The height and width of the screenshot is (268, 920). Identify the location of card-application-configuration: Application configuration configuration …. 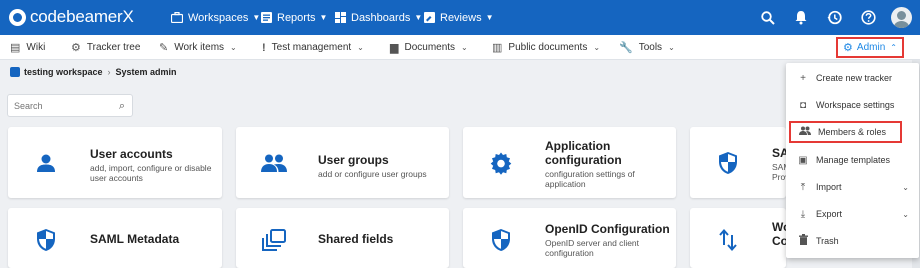
(569, 162).